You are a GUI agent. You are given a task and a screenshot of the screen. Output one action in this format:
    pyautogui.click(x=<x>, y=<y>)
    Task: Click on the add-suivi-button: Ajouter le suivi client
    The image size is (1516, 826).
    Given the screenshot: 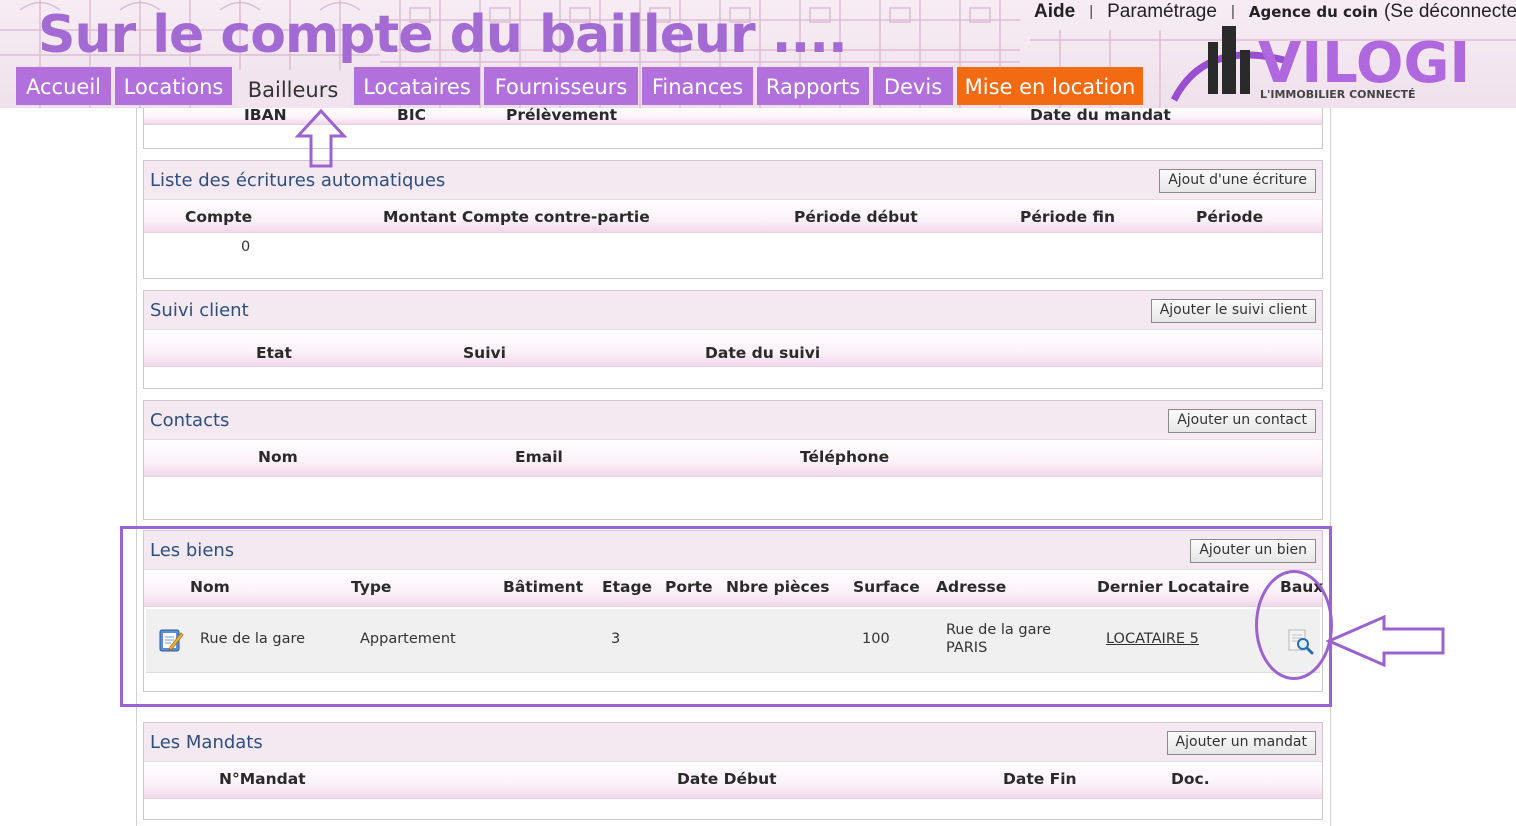 What is the action you would take?
    pyautogui.click(x=1233, y=311)
    